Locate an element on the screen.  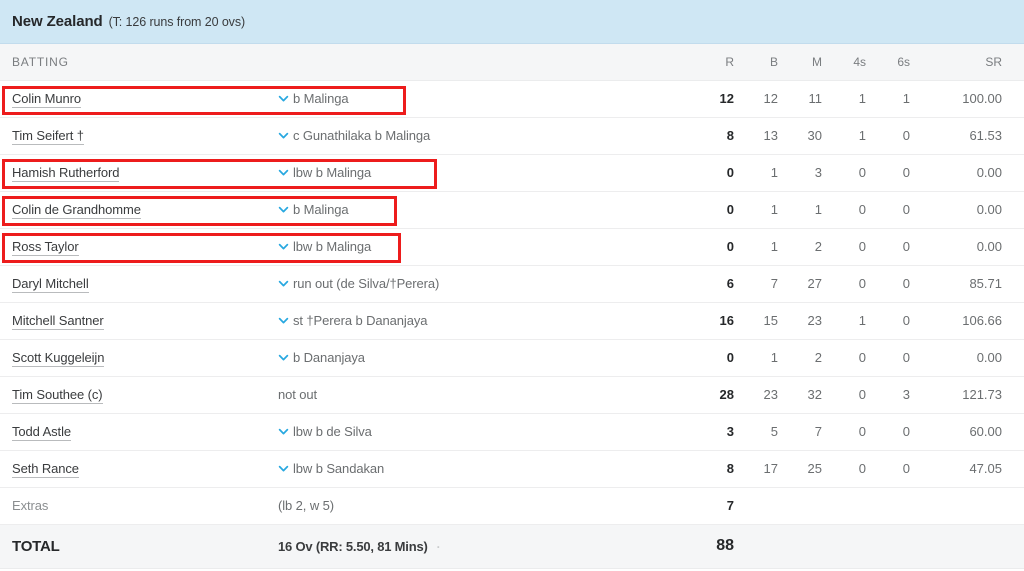
strike-rate-cell: 85.71 is located at coordinates (974, 284).